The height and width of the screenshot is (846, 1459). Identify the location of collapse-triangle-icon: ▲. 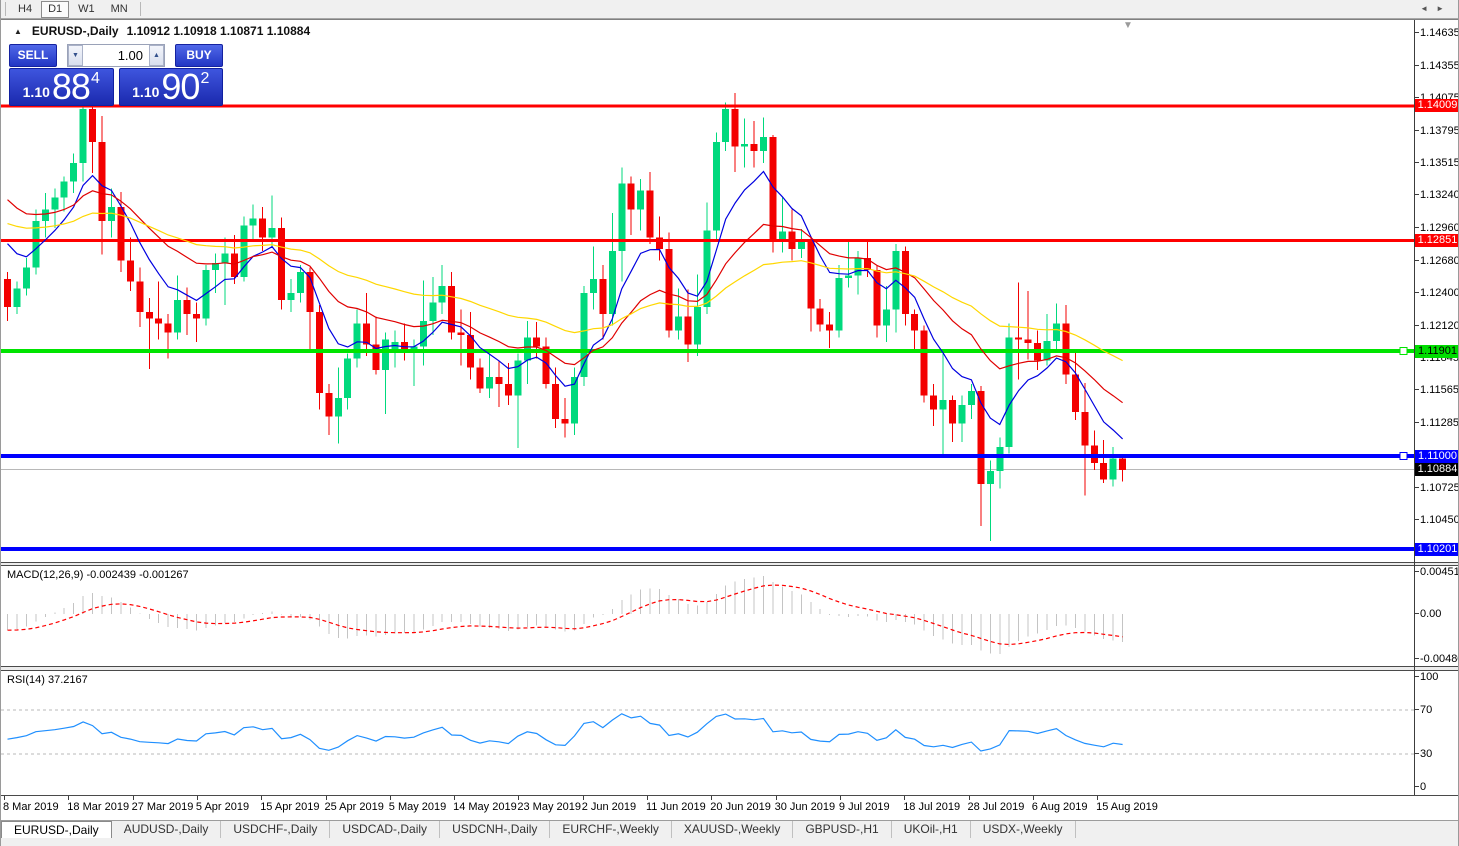
(18, 31).